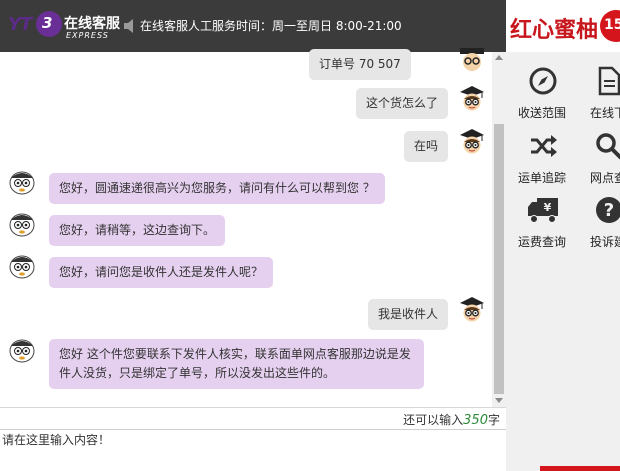 The image size is (620, 471). I want to click on chat-scrollbar, so click(499, 229).